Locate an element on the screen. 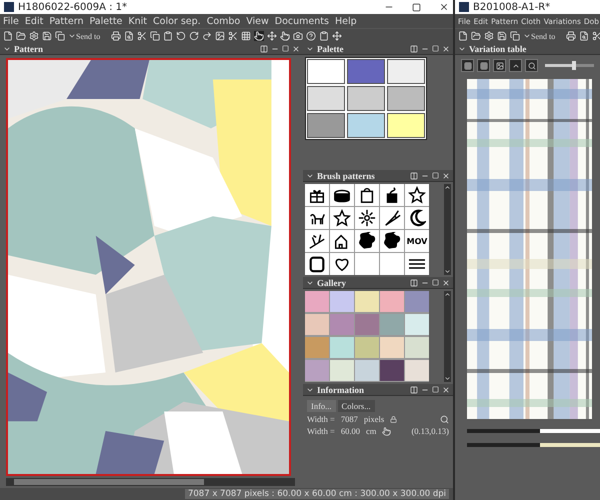  help-icon is located at coordinates (311, 36).